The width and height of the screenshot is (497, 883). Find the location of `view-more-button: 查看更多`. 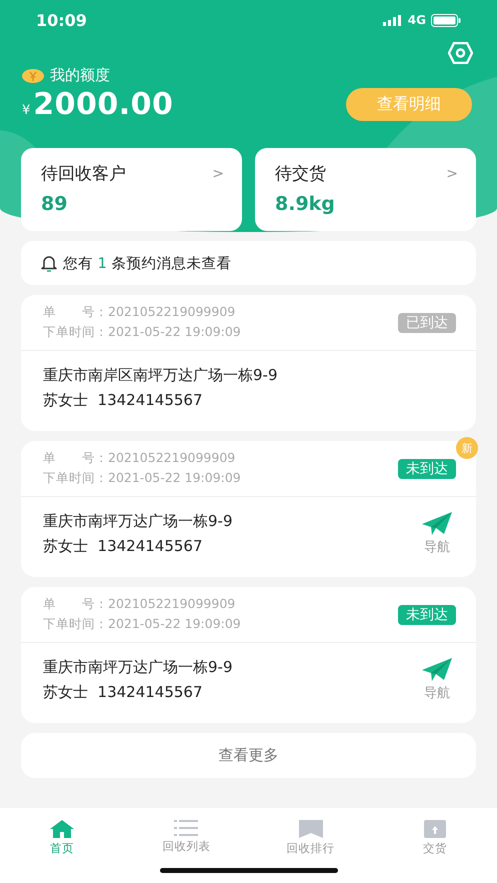

view-more-button: 查看更多 is located at coordinates (248, 755).